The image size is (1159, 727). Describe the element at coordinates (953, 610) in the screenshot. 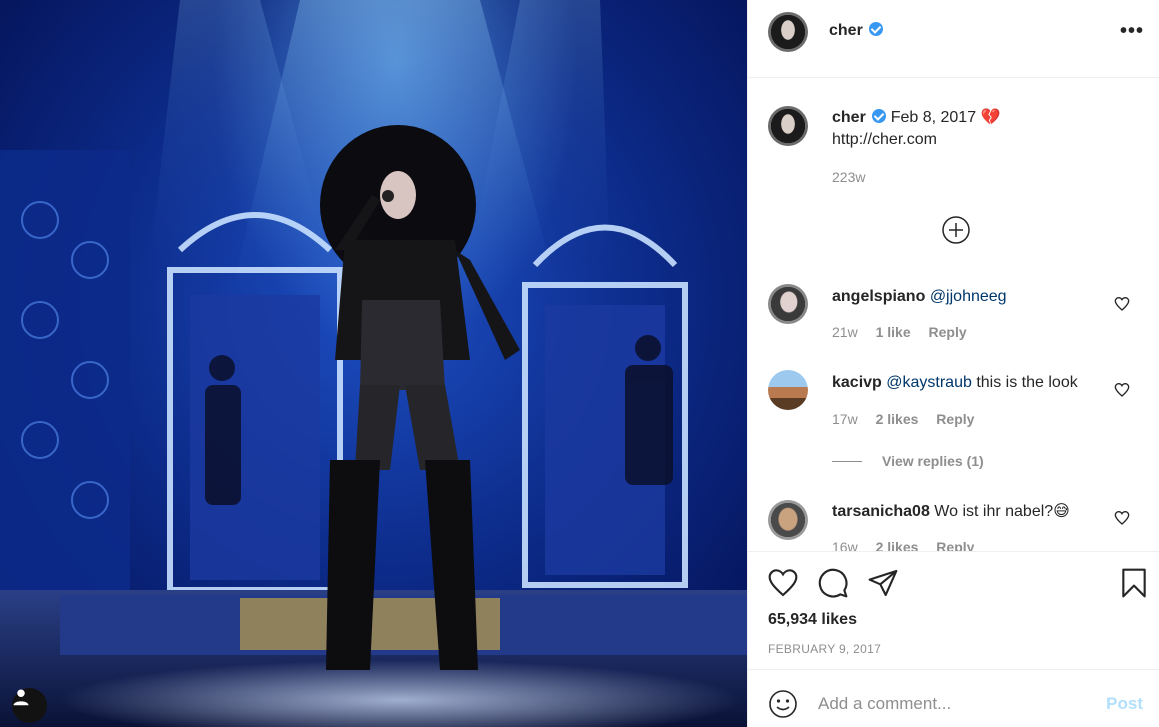

I see `action-bar: 65,934 likes FEBRUARY 9, 2017` at that location.